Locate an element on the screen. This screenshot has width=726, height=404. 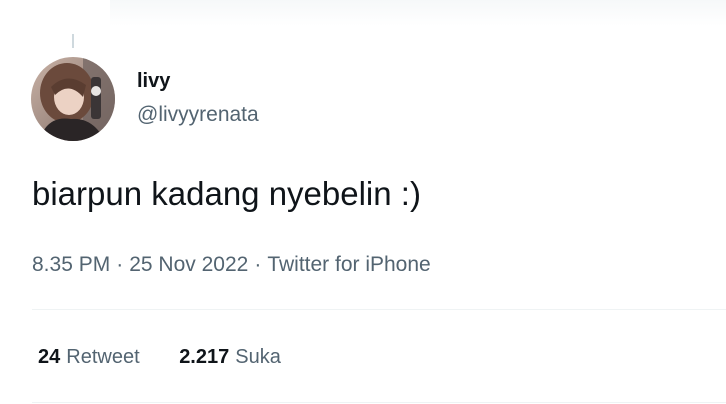
avatar-photo is located at coordinates (73, 99).